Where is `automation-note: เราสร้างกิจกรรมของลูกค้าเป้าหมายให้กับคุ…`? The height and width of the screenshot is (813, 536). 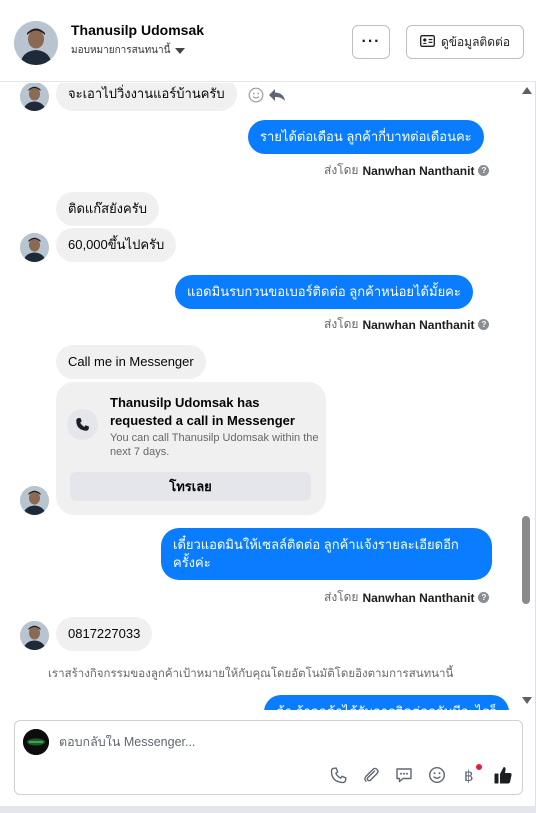
automation-note: เราสร้างกิจกรรมของลูกค้าเป้าหมายให้กับคุ… is located at coordinates (251, 674).